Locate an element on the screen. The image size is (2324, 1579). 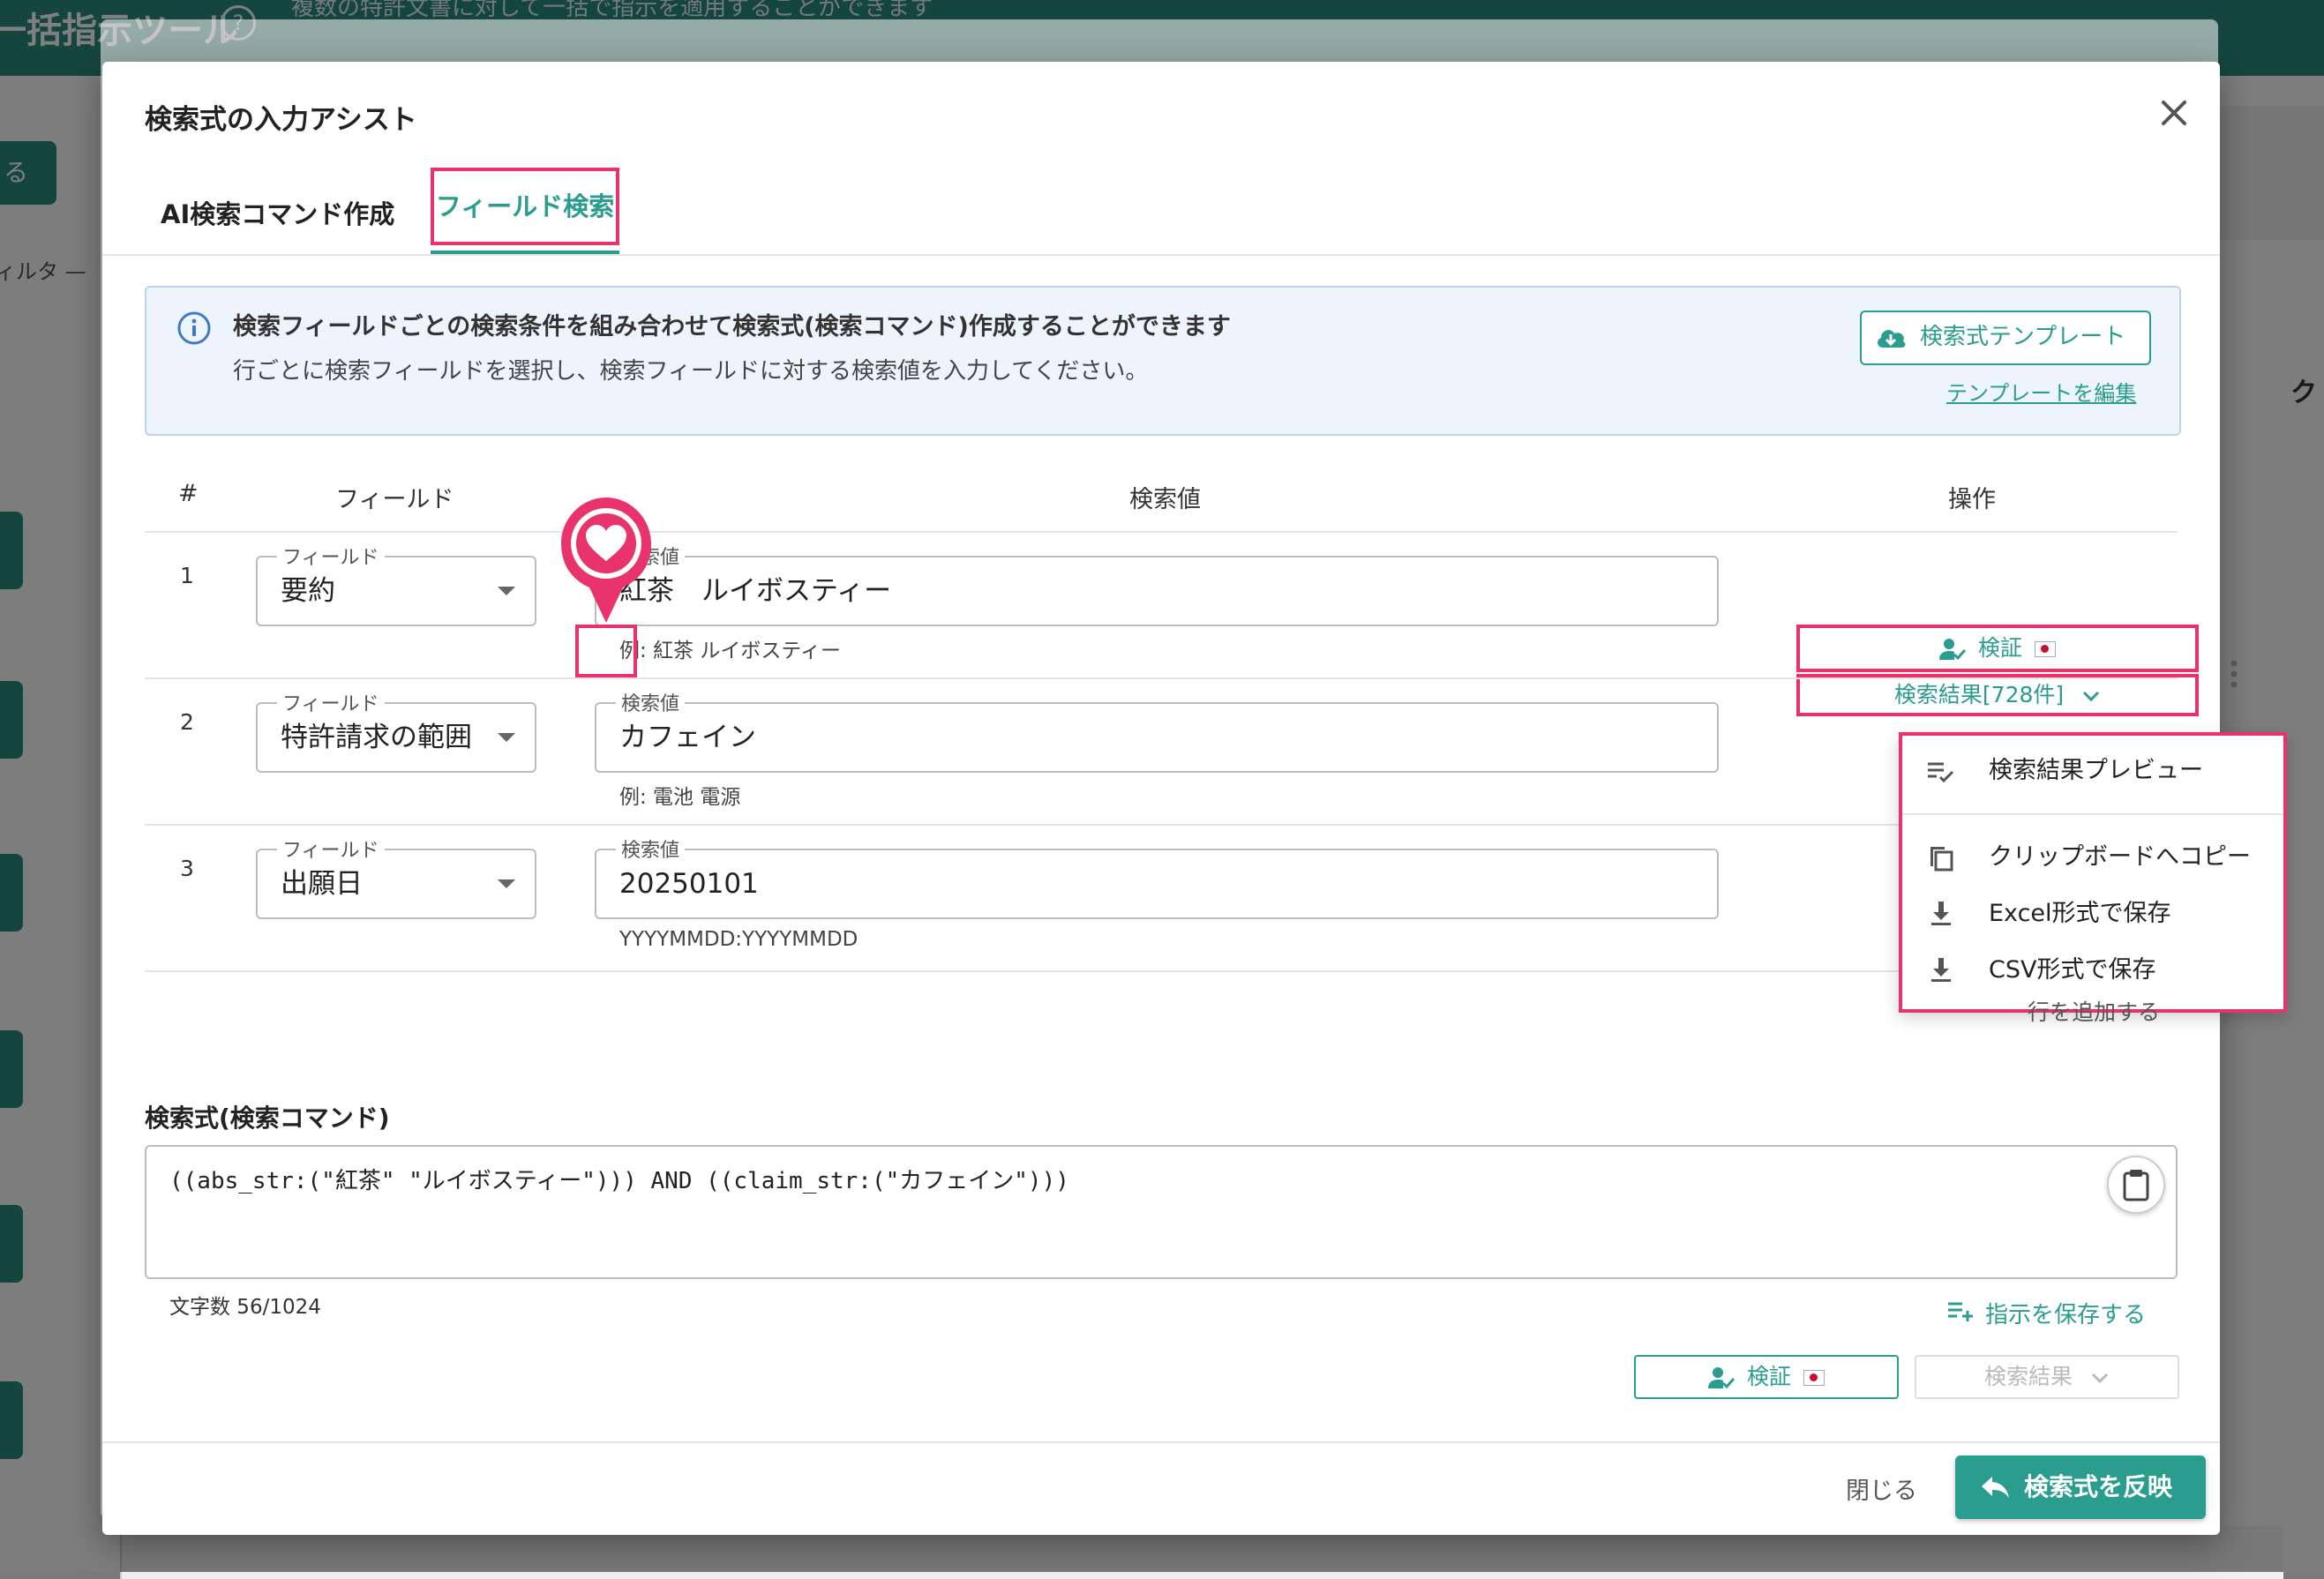
search-value-text: 紅茶 ルイボスティー is located at coordinates (755, 591).